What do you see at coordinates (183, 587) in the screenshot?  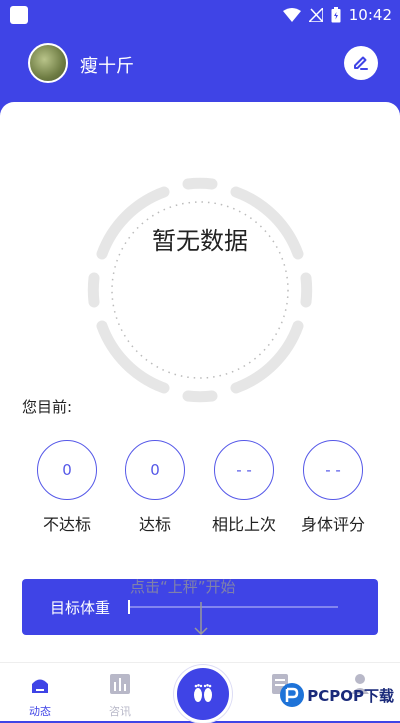 I see `start-hint: 点击“上秤”开始` at bounding box center [183, 587].